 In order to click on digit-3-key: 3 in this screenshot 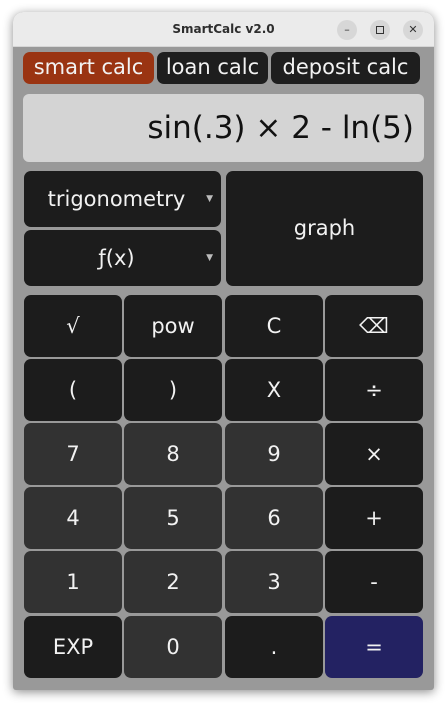, I will do `click(274, 582)`.